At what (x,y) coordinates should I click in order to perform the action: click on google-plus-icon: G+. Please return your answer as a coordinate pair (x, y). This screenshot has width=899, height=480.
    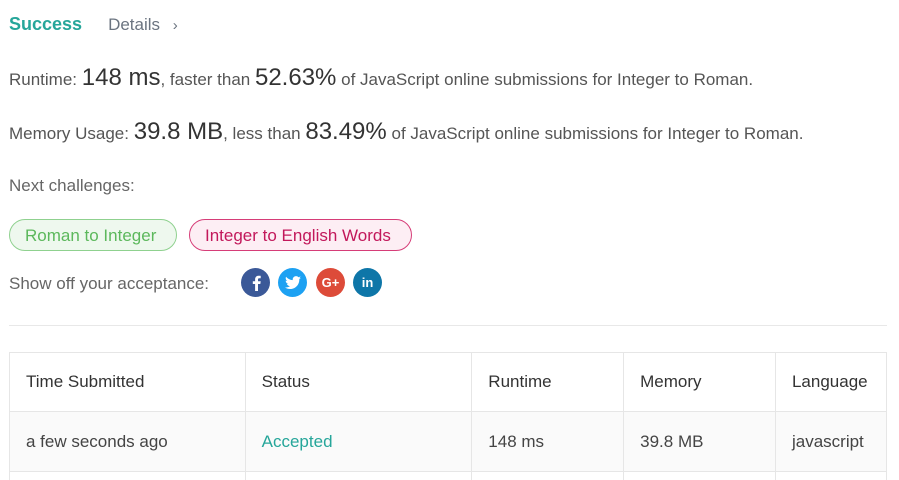
    Looking at the image, I should click on (330, 282).